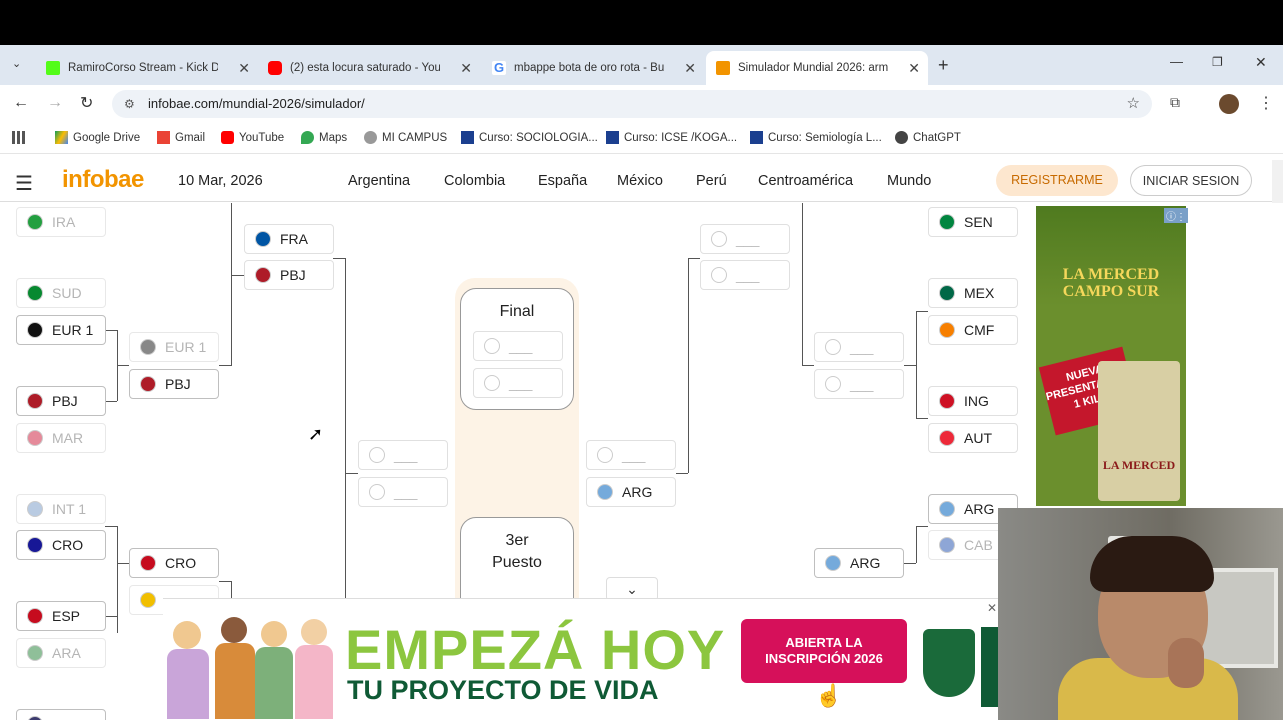 The image size is (1283, 721). Describe the element at coordinates (632, 104) in the screenshot. I see `url-input: ⚙ infobae.com/mundial-2026/simulador/ ☆` at that location.